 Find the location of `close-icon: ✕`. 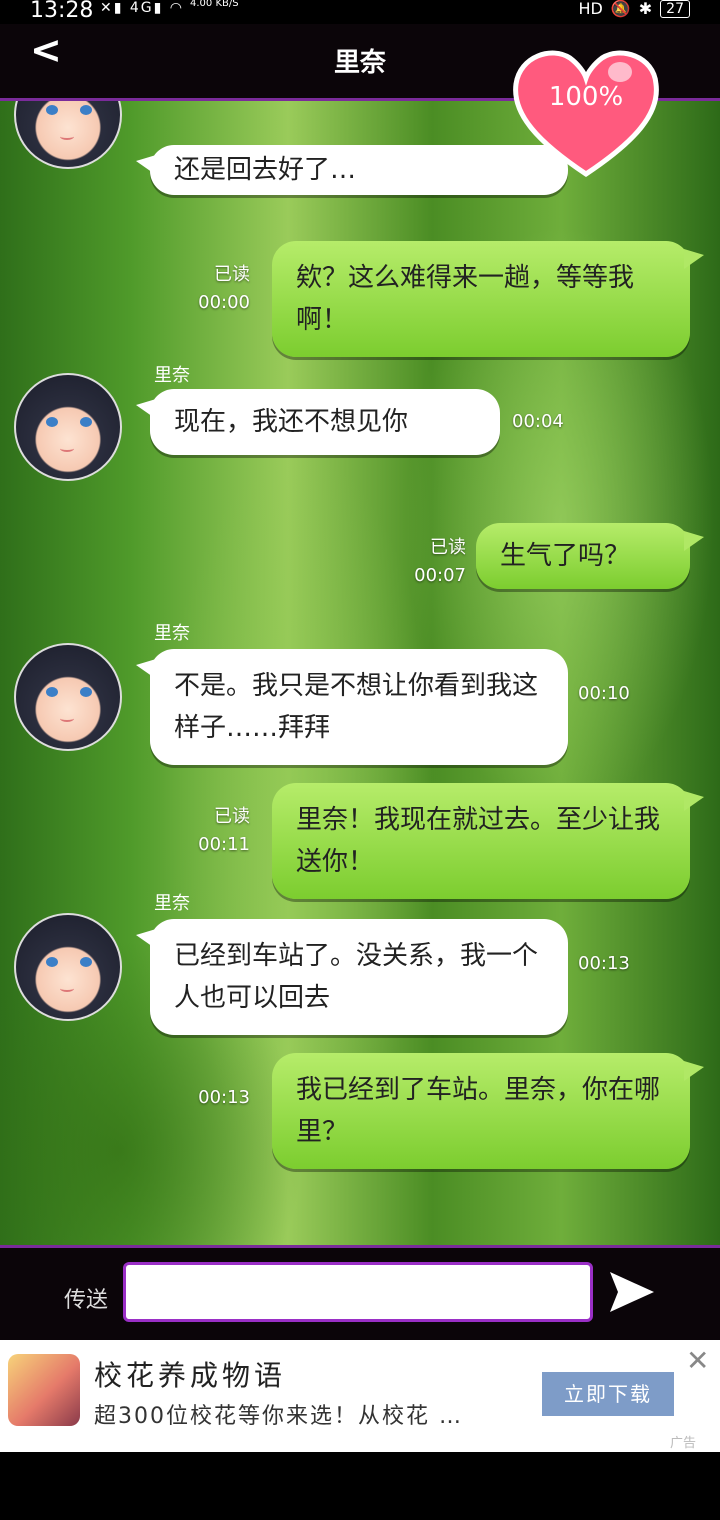

close-icon: ✕ is located at coordinates (697, 1360).